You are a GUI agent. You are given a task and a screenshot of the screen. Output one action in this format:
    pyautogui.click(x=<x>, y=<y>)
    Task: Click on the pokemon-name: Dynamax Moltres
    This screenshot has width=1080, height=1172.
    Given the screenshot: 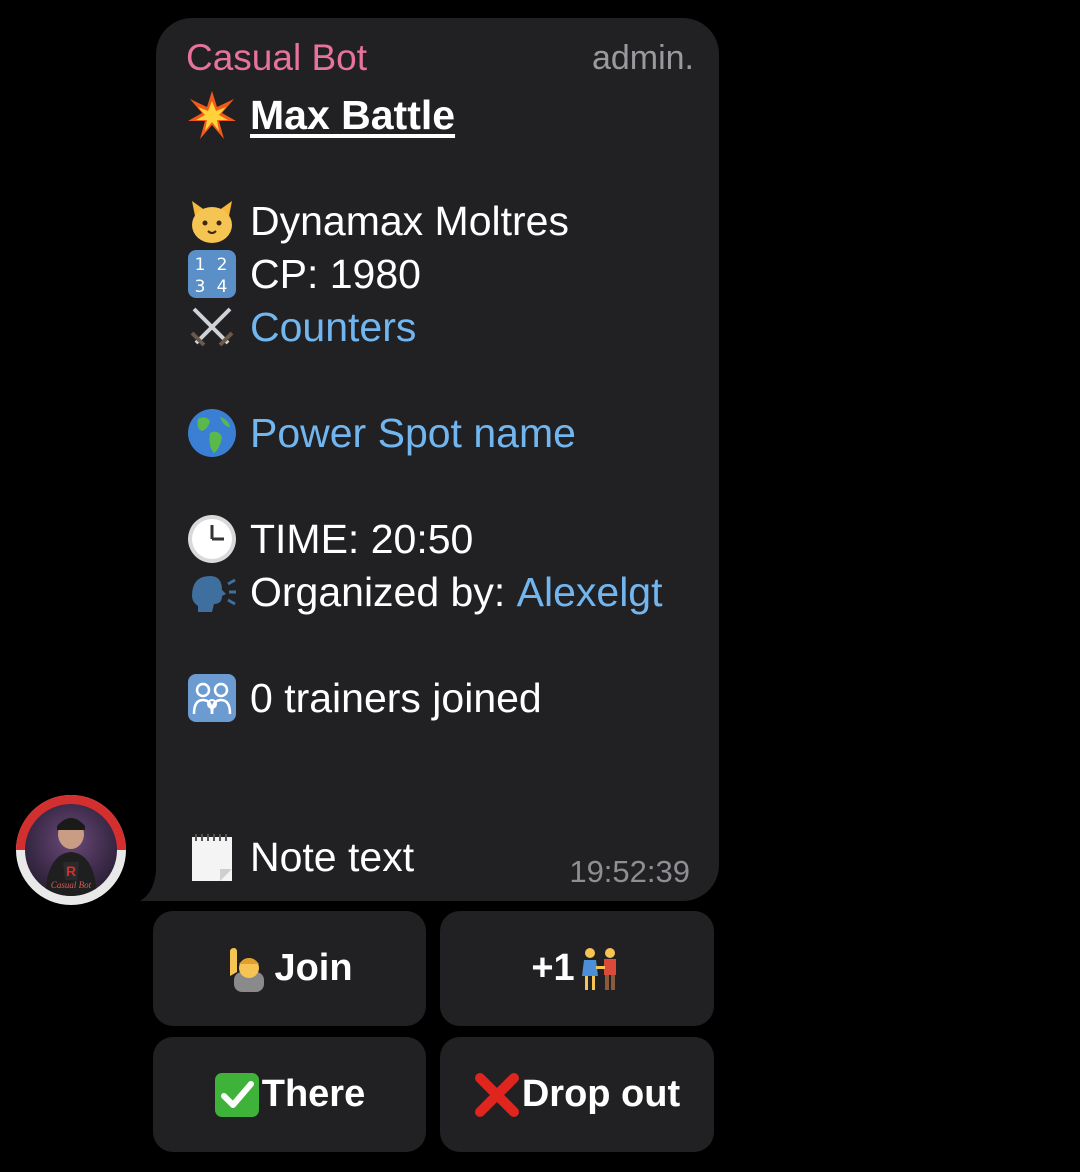 What is the action you would take?
    pyautogui.click(x=409, y=221)
    